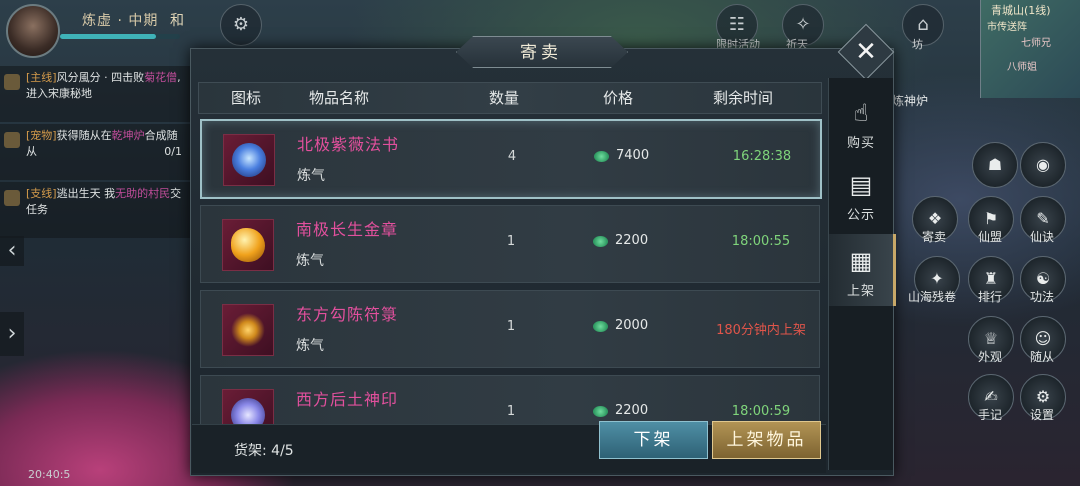 This screenshot has height=486, width=1080. What do you see at coordinates (510, 400) in the screenshot?
I see `table-row: 西方后土神印 1 2200 18:00:59` at bounding box center [510, 400].